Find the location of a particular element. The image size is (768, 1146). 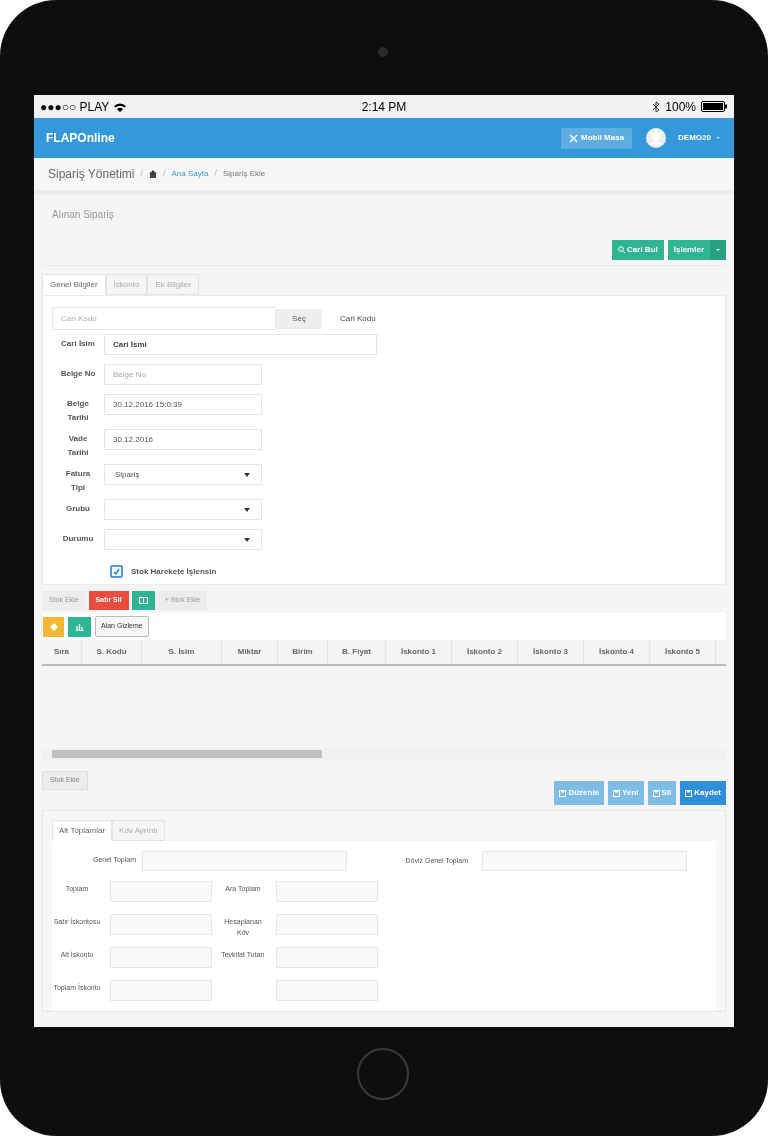

field-label: Belge No is located at coordinates (78, 374).